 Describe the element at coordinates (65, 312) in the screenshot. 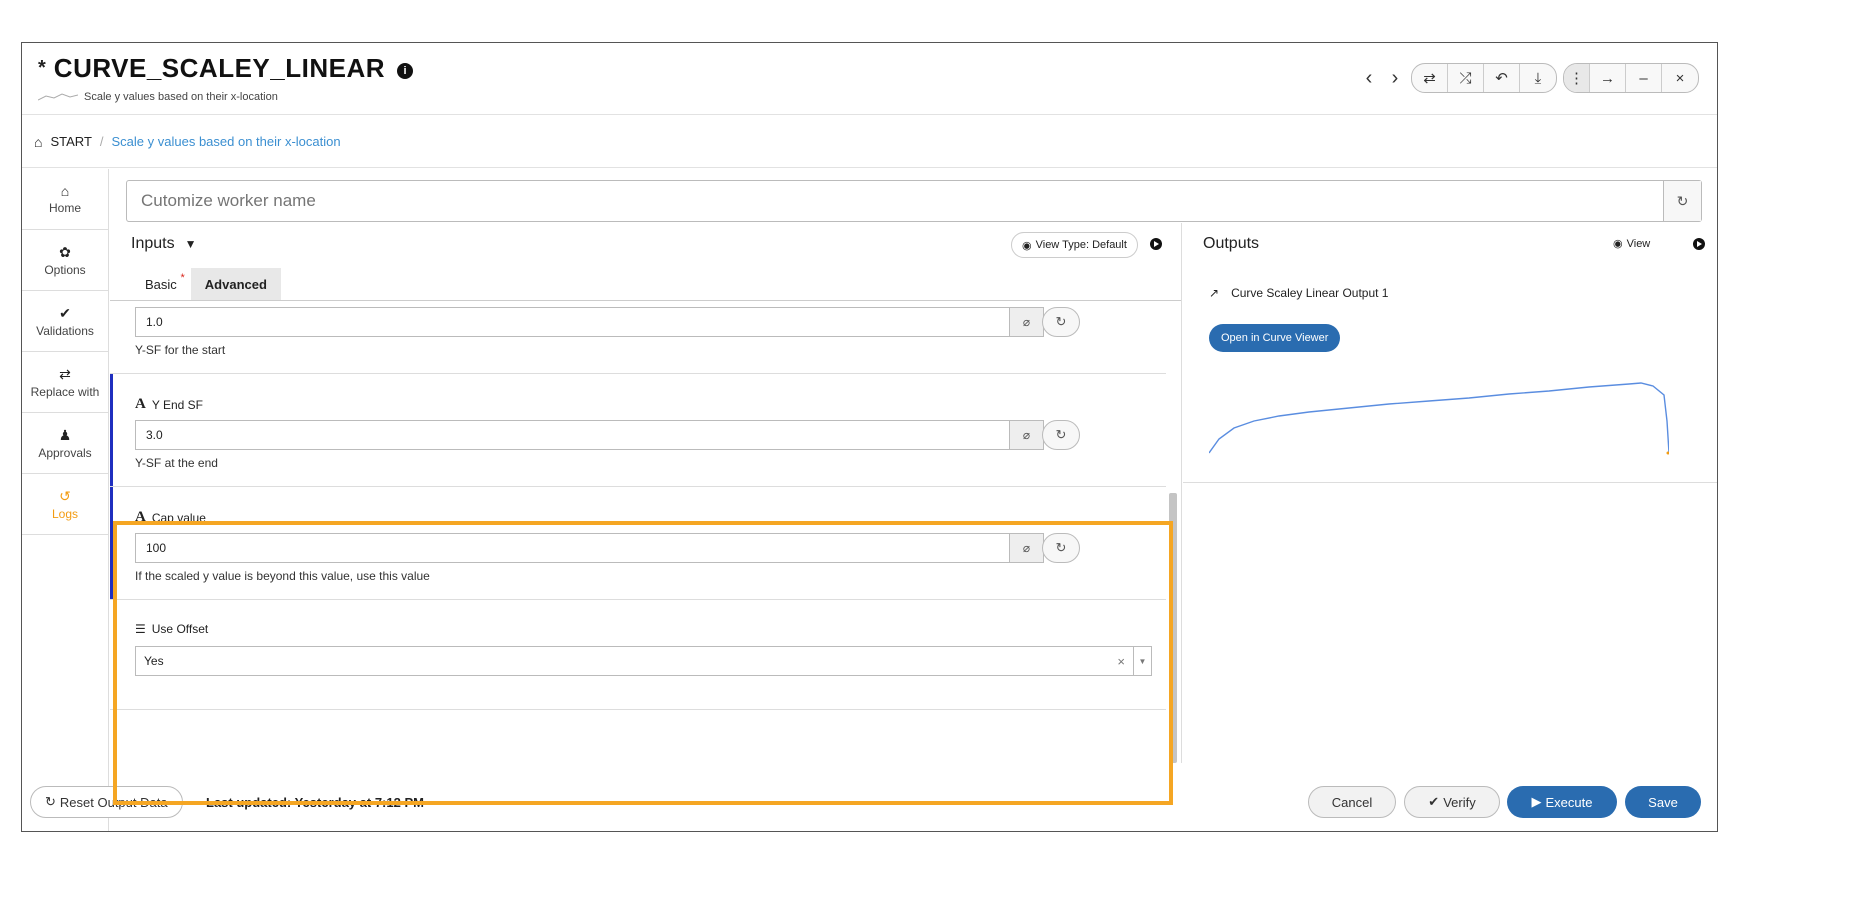

I see `check-icon: ✔` at that location.